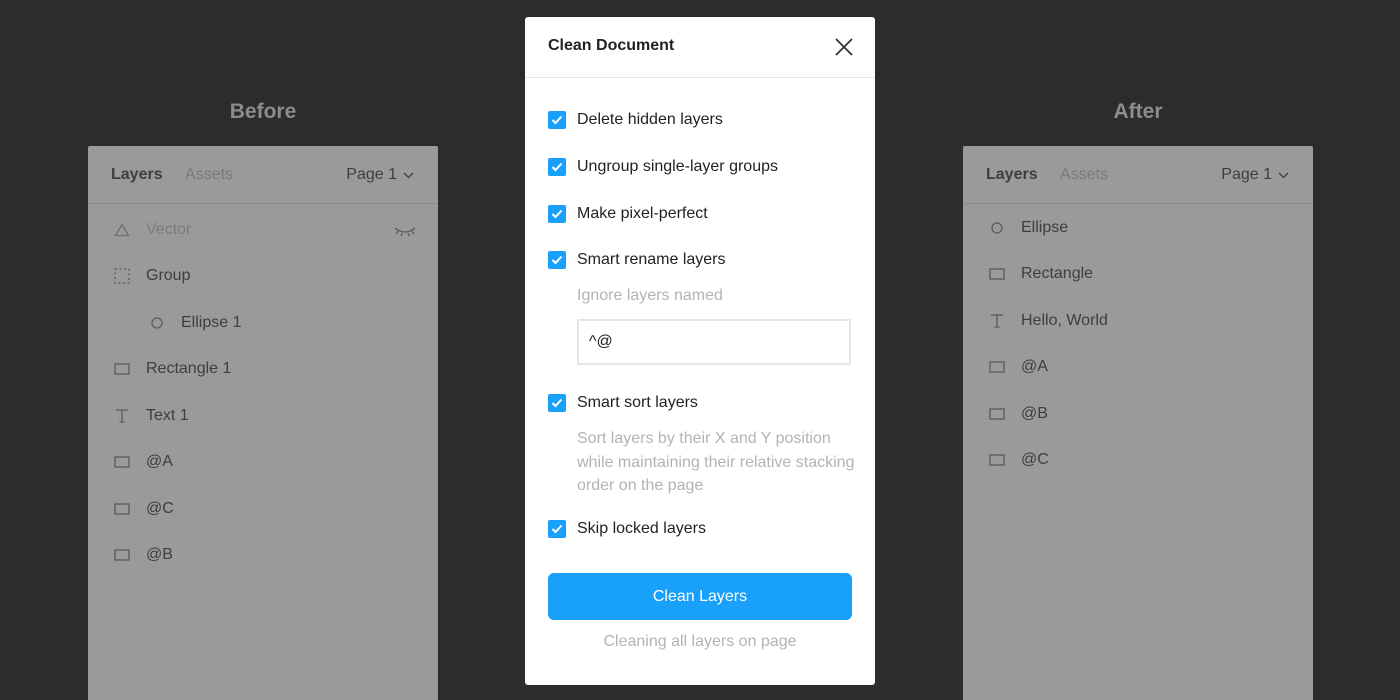 This screenshot has height=700, width=1400. What do you see at coordinates (1045, 227) in the screenshot?
I see `layer-label: Ellipse` at bounding box center [1045, 227].